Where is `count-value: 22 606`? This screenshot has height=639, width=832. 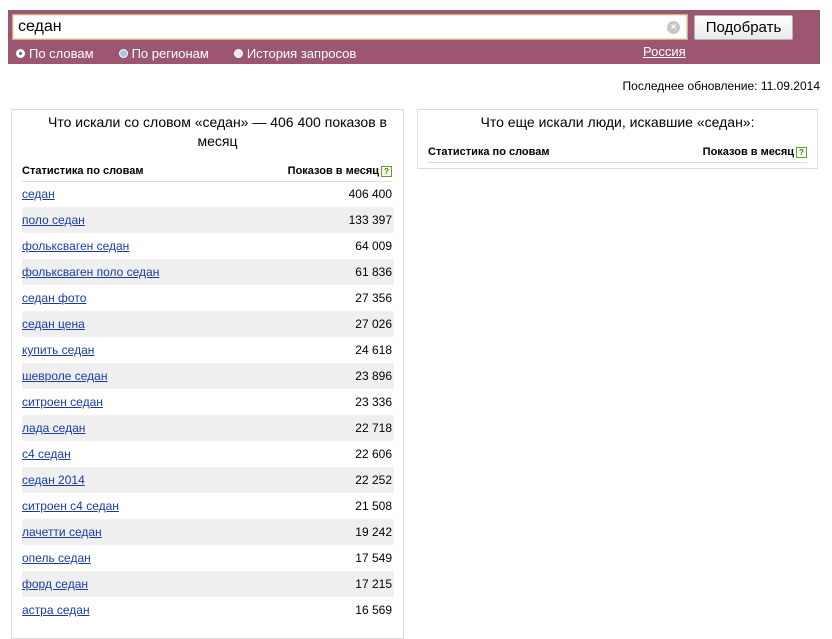 count-value: 22 606 is located at coordinates (373, 454).